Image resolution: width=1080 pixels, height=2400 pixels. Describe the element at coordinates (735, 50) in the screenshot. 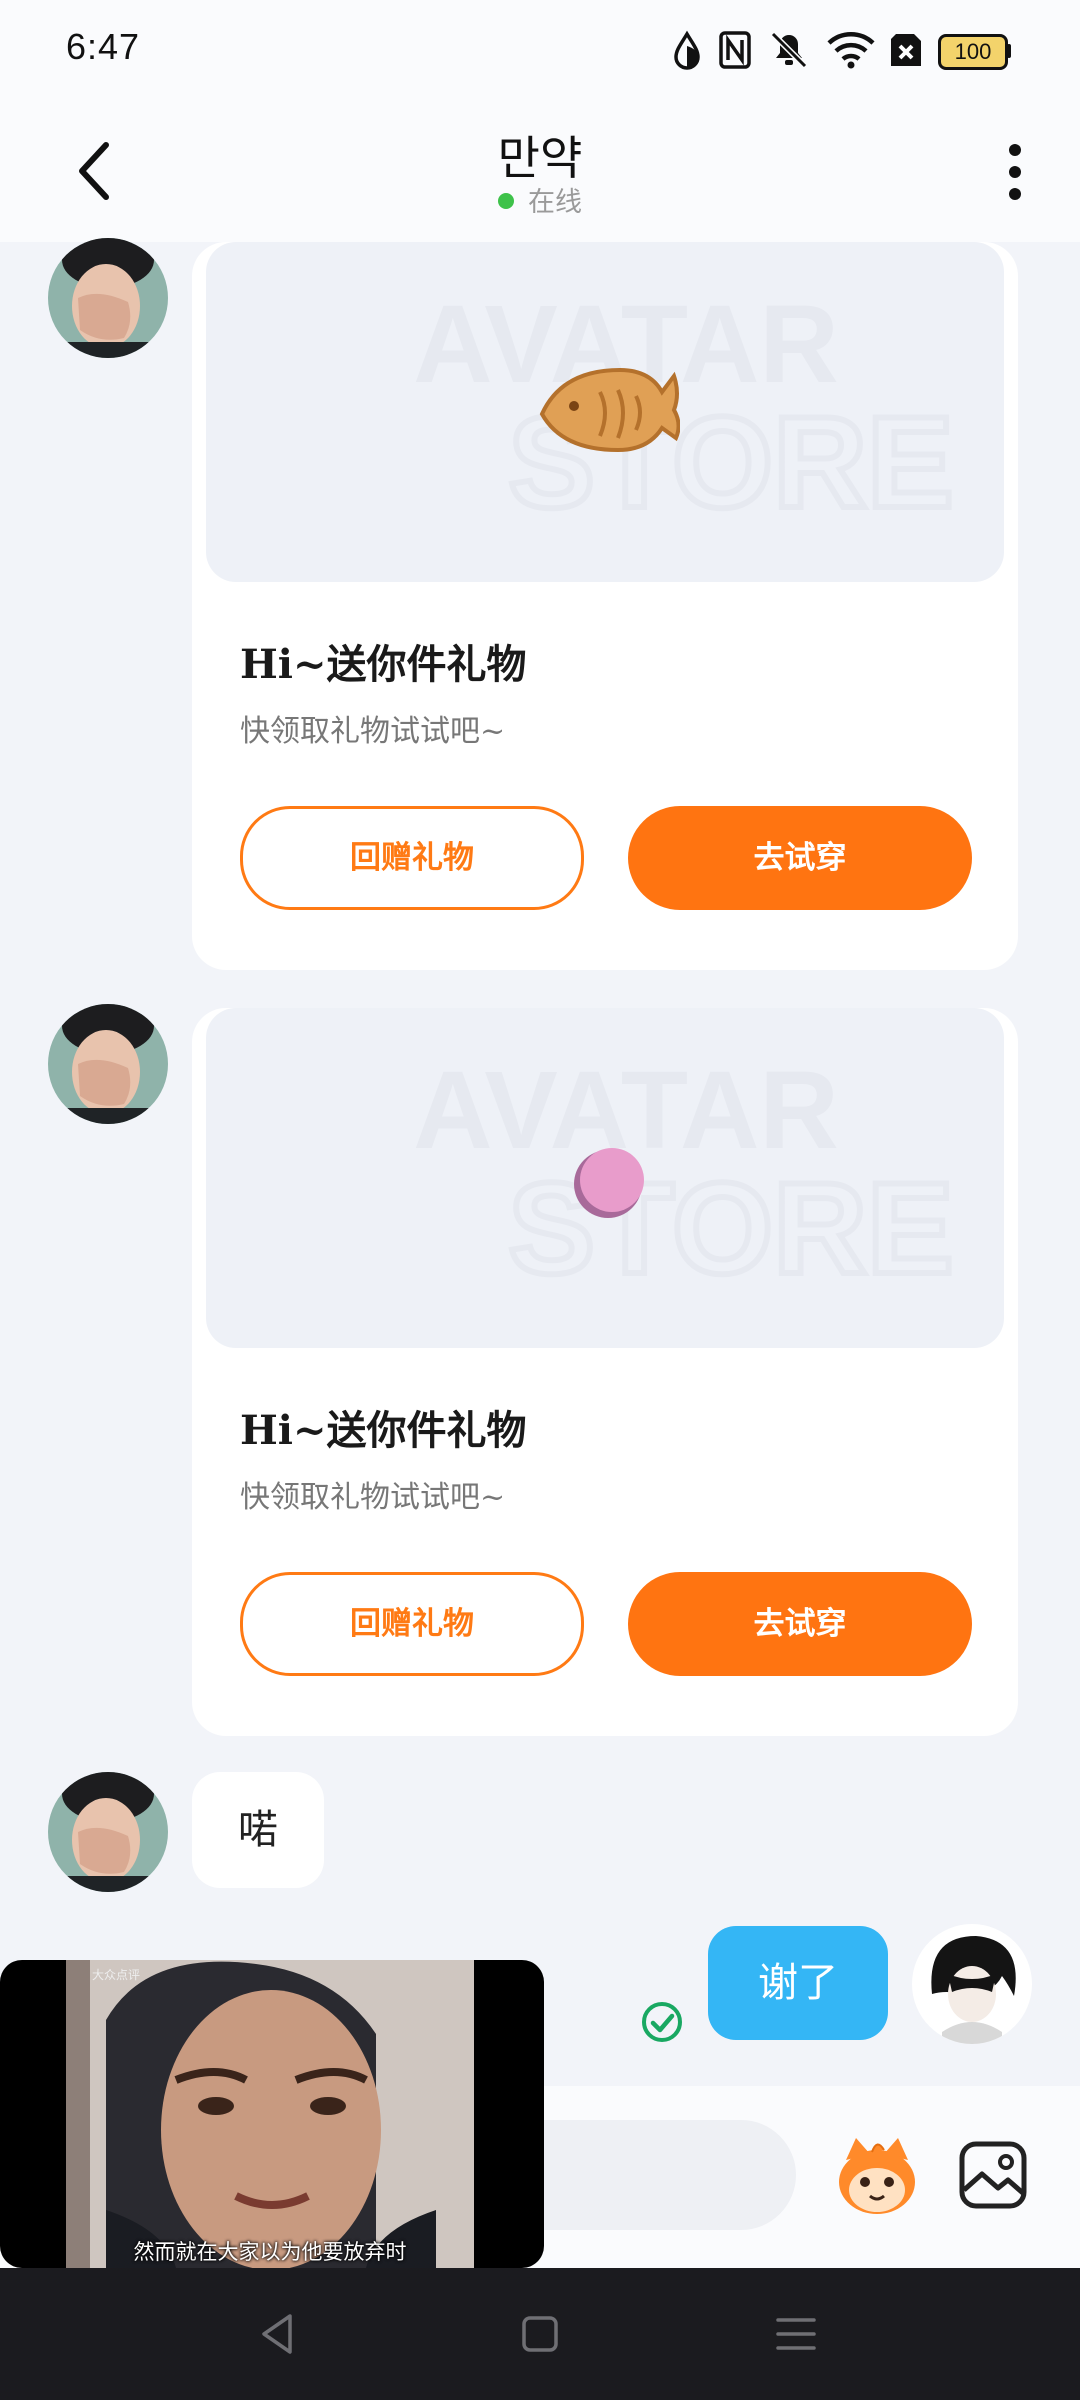

I see `nfc-icon` at that location.